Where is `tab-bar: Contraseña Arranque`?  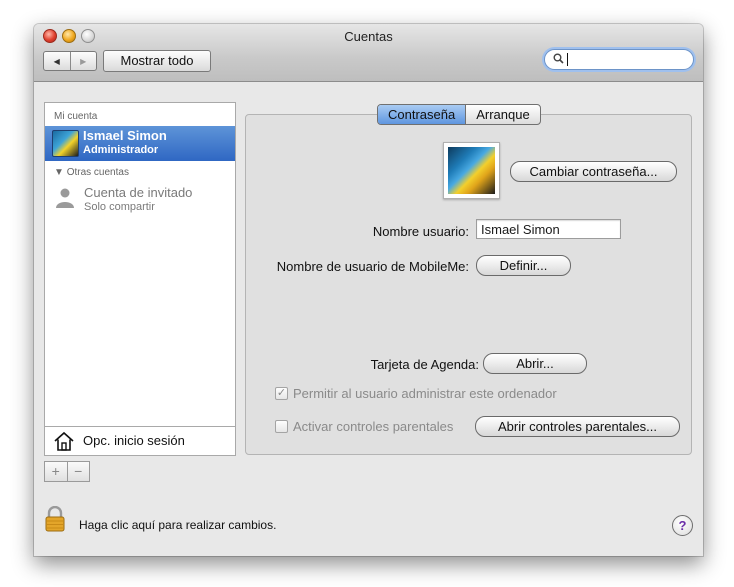
tab-bar: Contraseña Arranque is located at coordinates (459, 114).